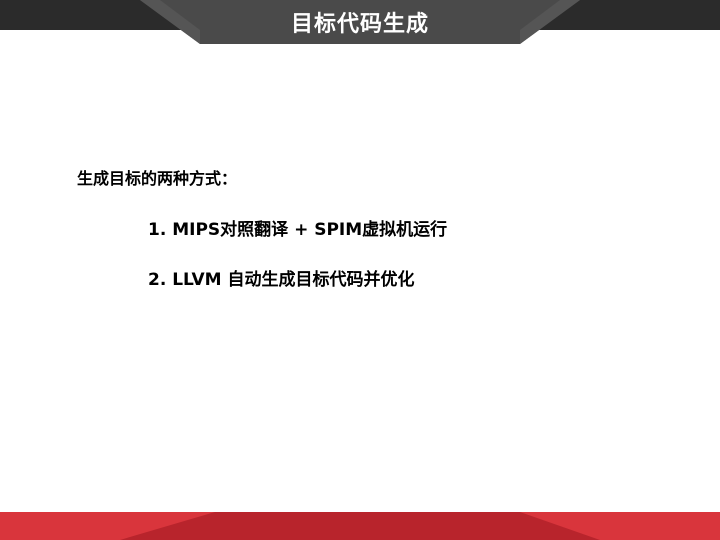  What do you see at coordinates (298, 230) in the screenshot?
I see `method-item-mips: 1. MIPS对照翻译 + SPIM虚拟机运行` at bounding box center [298, 230].